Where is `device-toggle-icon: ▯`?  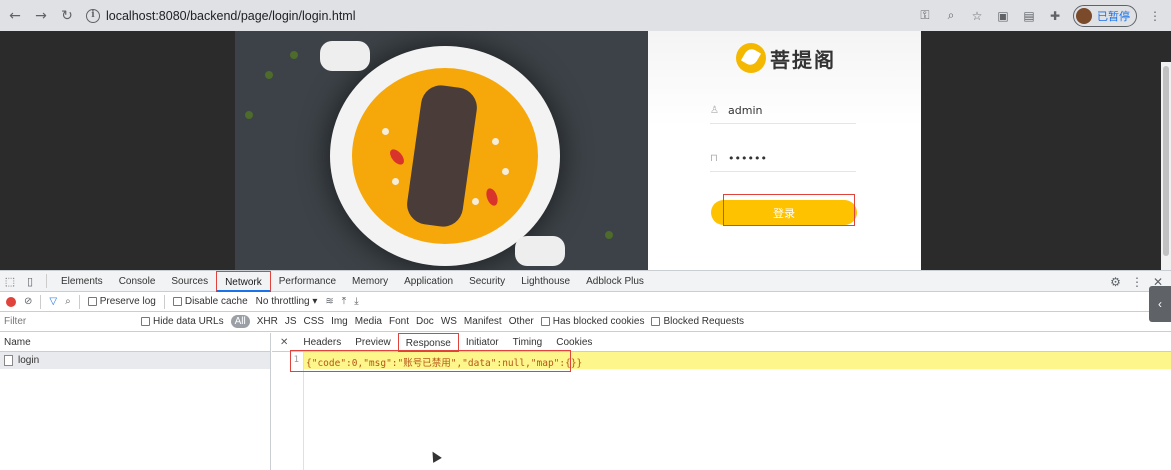 device-toggle-icon: ▯ is located at coordinates (30, 281).